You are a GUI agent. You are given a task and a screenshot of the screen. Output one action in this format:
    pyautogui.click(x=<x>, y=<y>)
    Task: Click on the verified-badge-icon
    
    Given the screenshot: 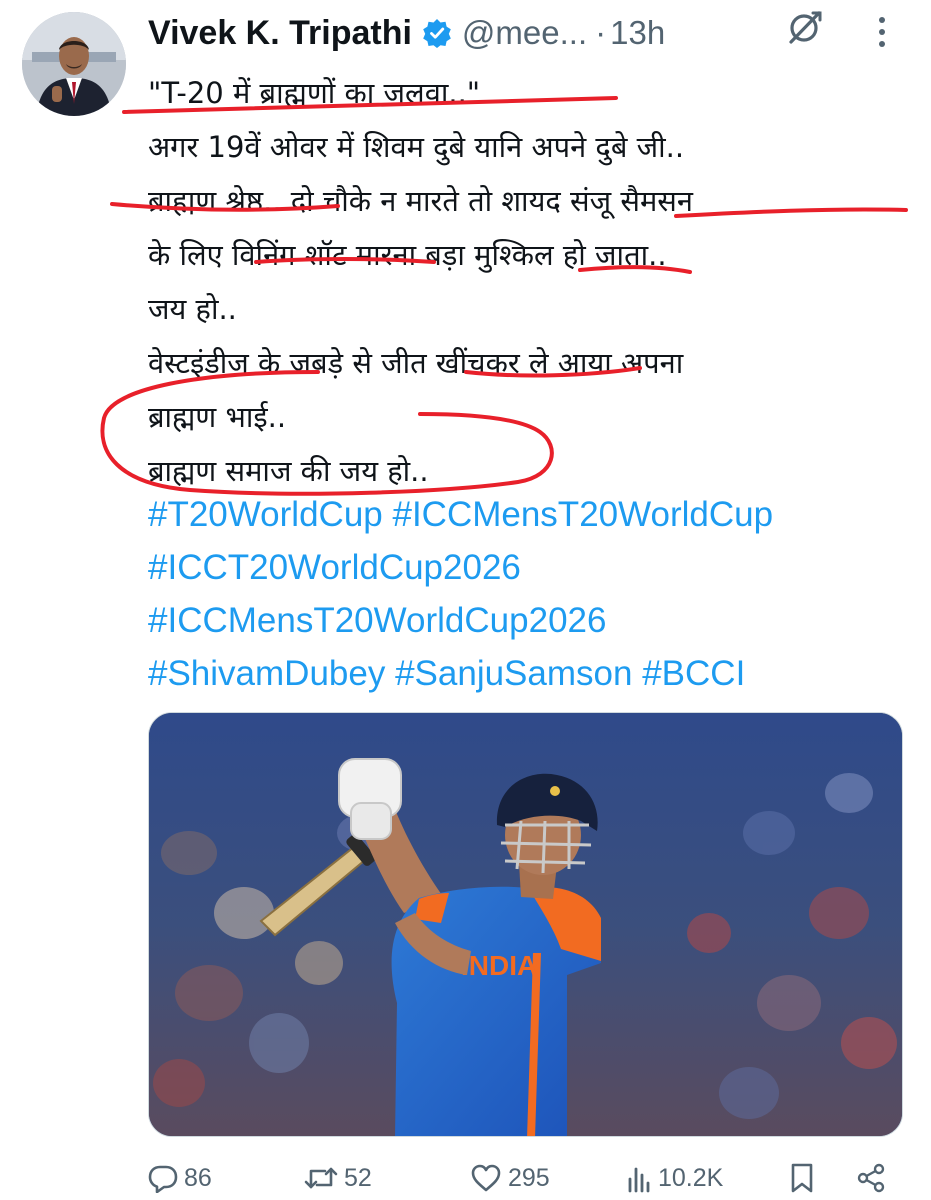 What is the action you would take?
    pyautogui.click(x=437, y=33)
    